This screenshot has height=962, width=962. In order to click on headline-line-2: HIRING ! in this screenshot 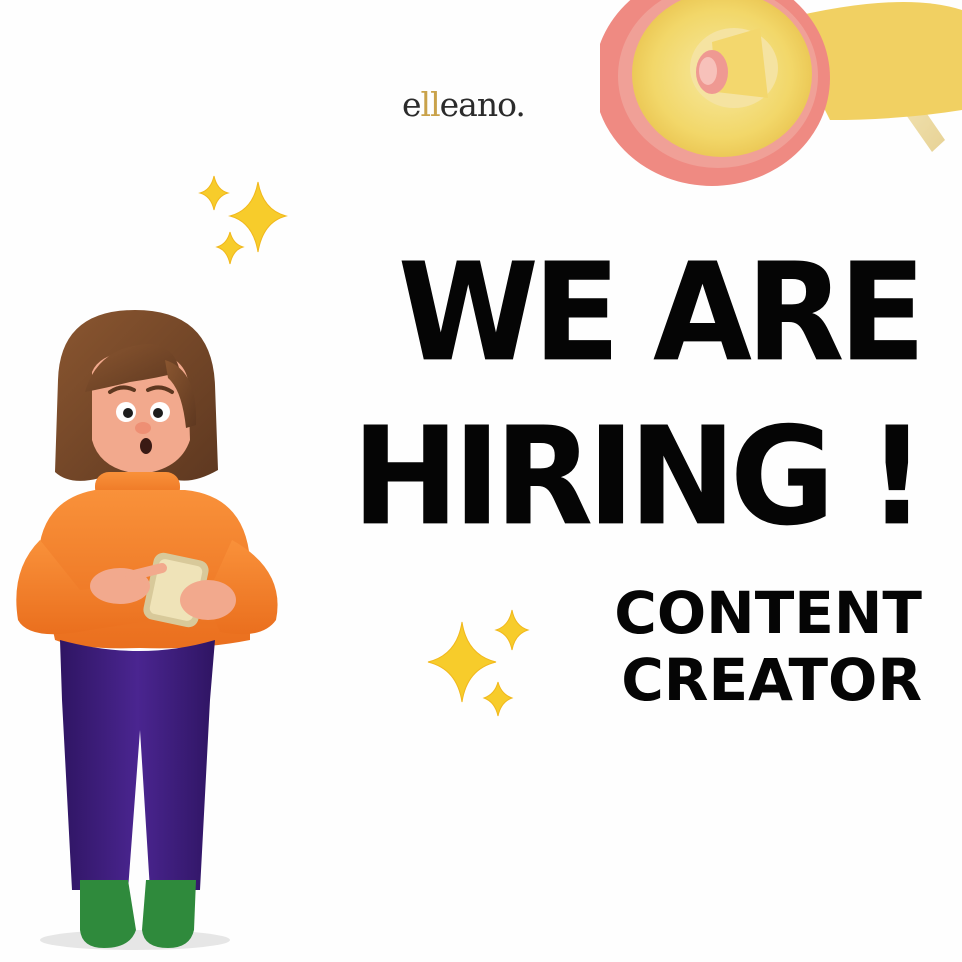, I will do `click(638, 477)`.